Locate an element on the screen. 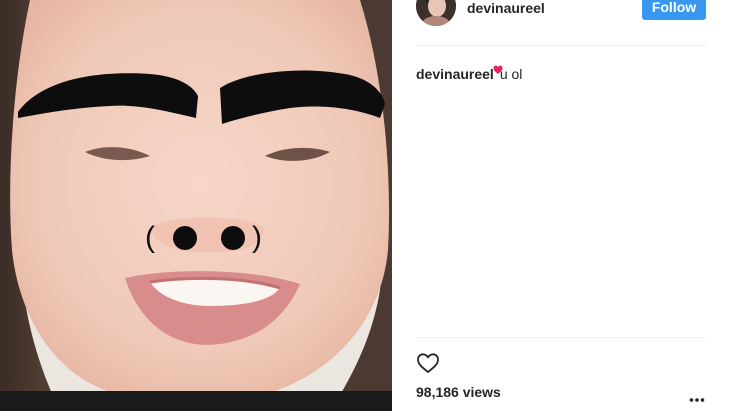 This screenshot has height=411, width=730. post-username: devinaureel is located at coordinates (506, 8).